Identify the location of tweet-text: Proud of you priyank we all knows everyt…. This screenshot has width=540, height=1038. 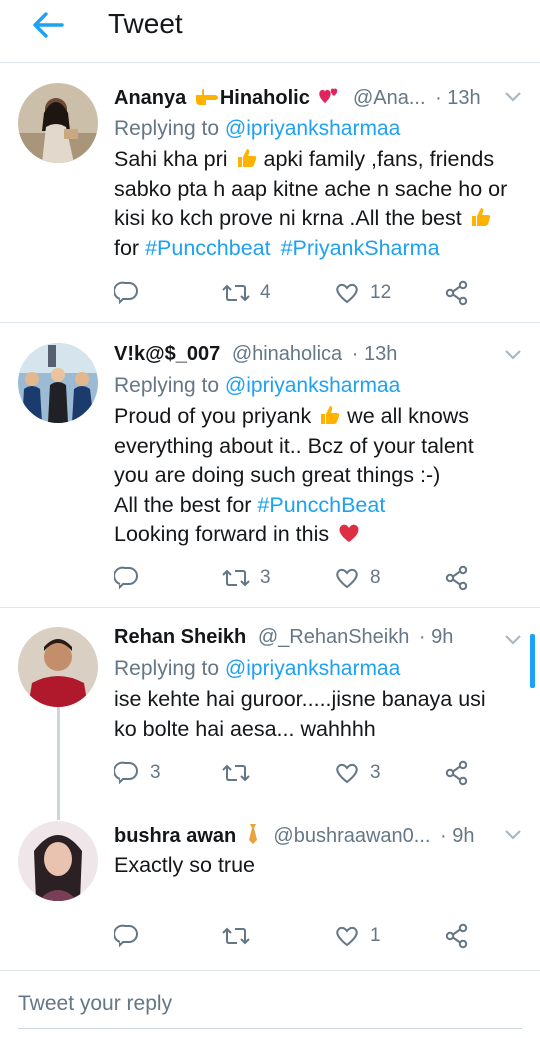
(294, 475).